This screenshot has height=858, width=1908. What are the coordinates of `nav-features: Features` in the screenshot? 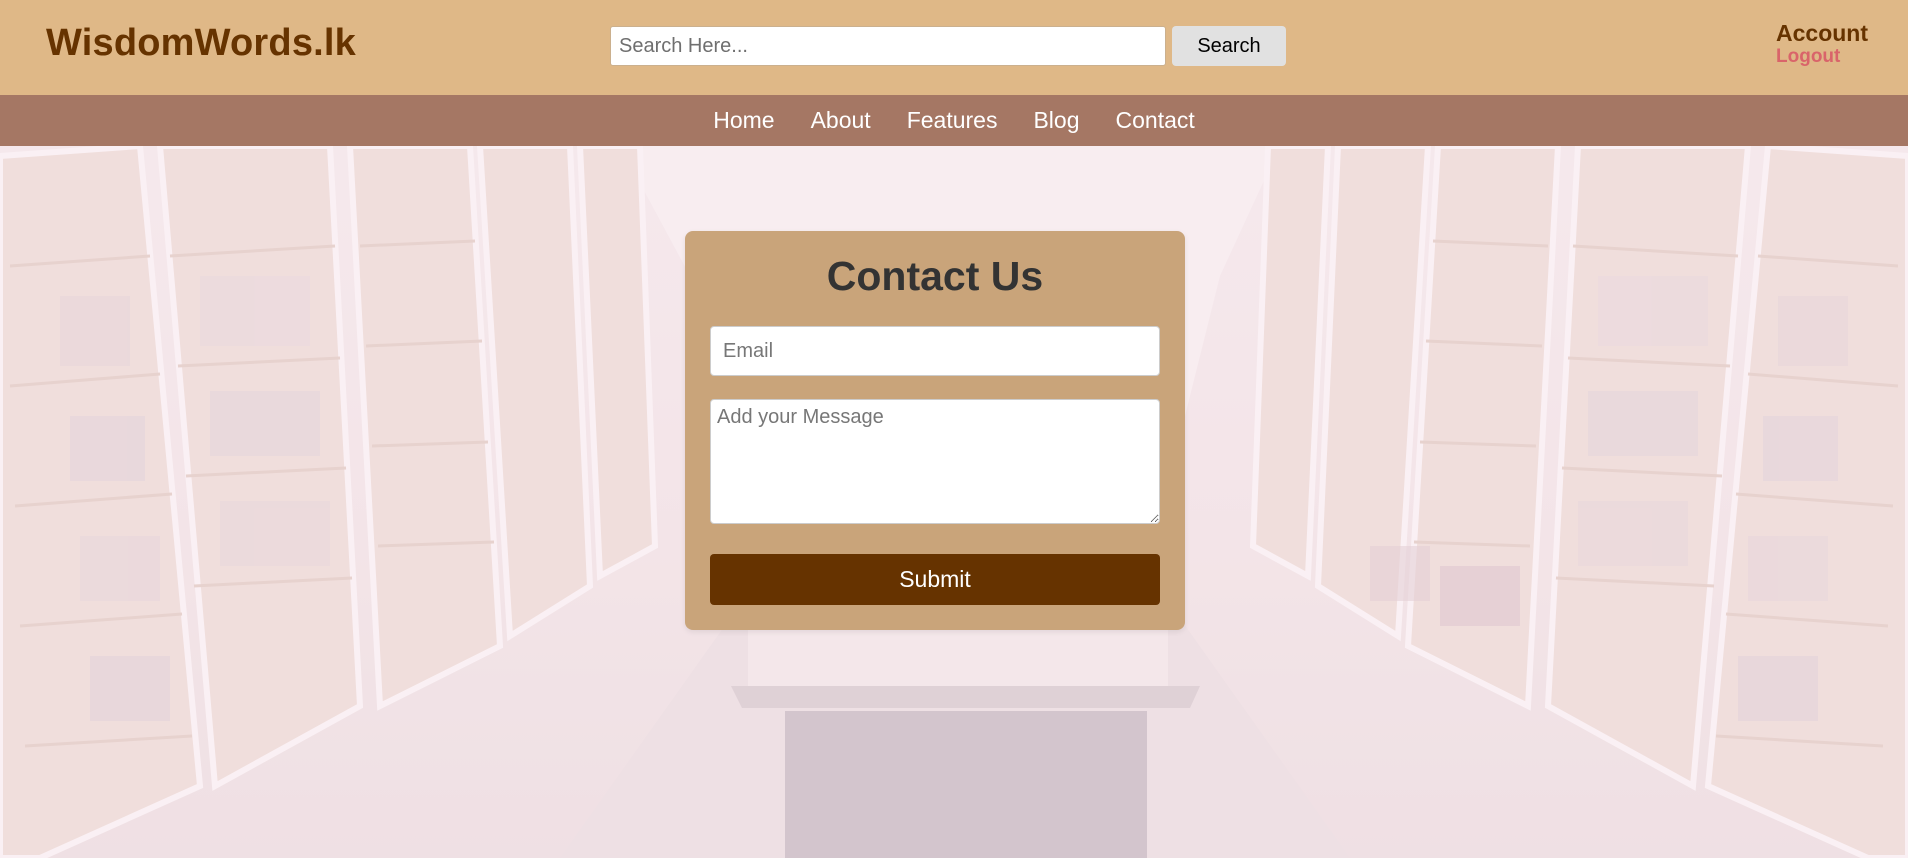 It's located at (952, 120).